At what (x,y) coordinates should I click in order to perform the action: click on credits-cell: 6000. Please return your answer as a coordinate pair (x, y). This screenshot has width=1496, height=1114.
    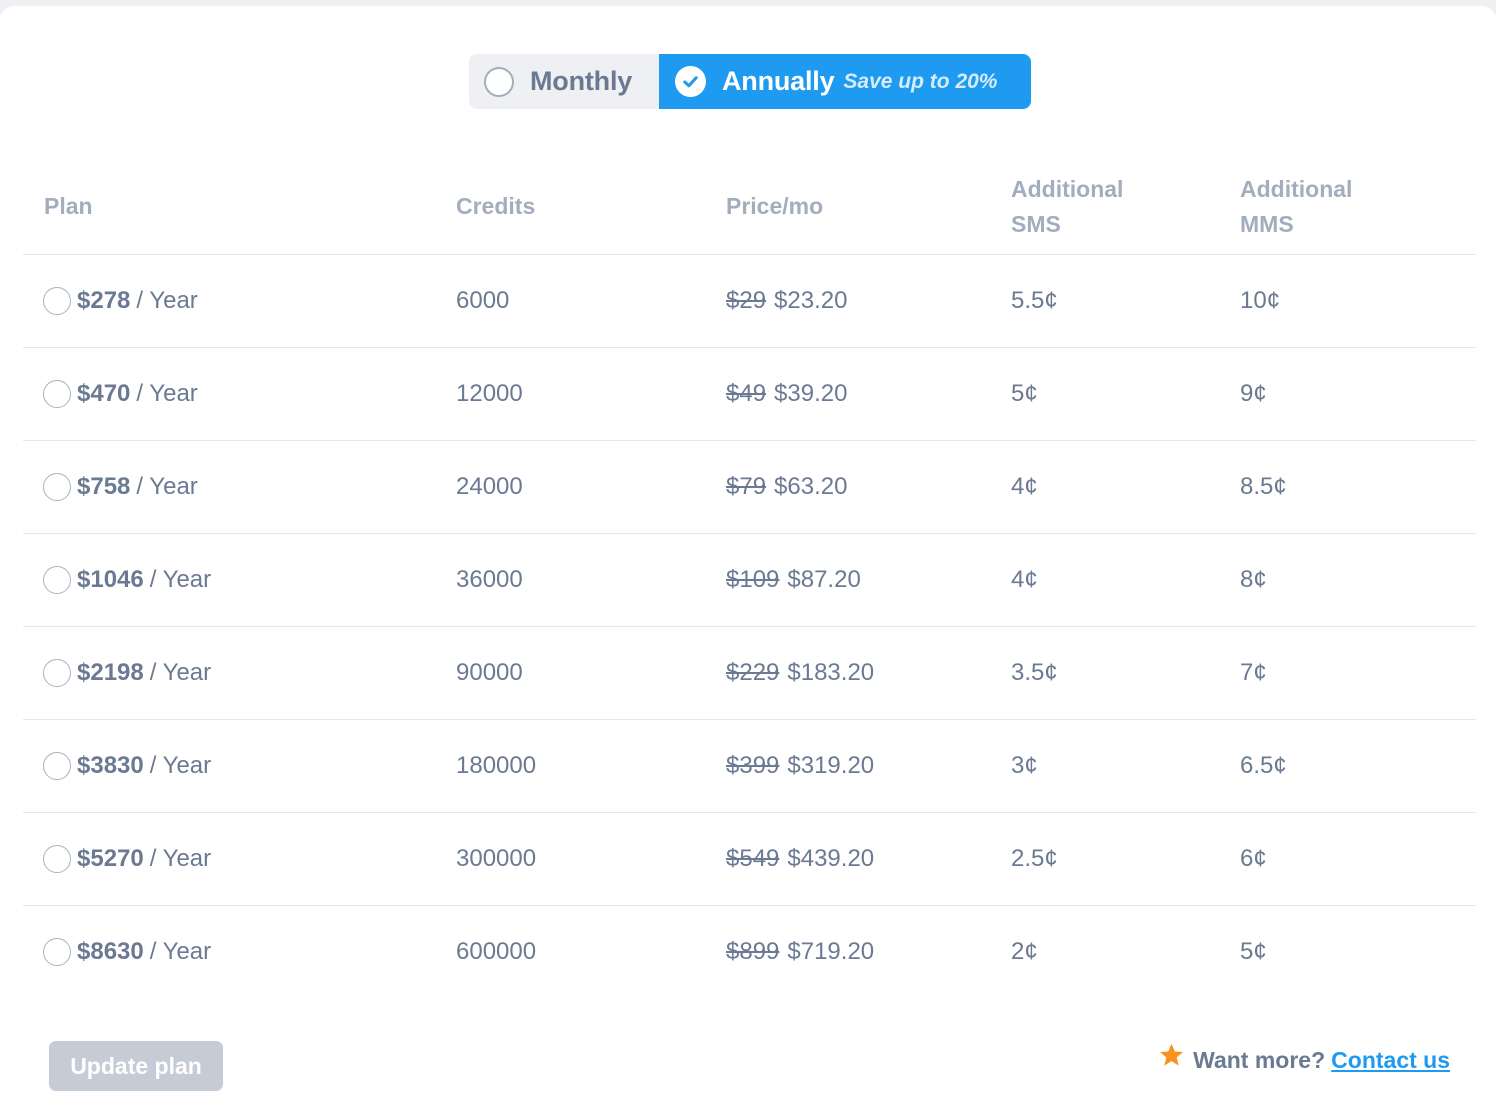
    Looking at the image, I should click on (483, 300).